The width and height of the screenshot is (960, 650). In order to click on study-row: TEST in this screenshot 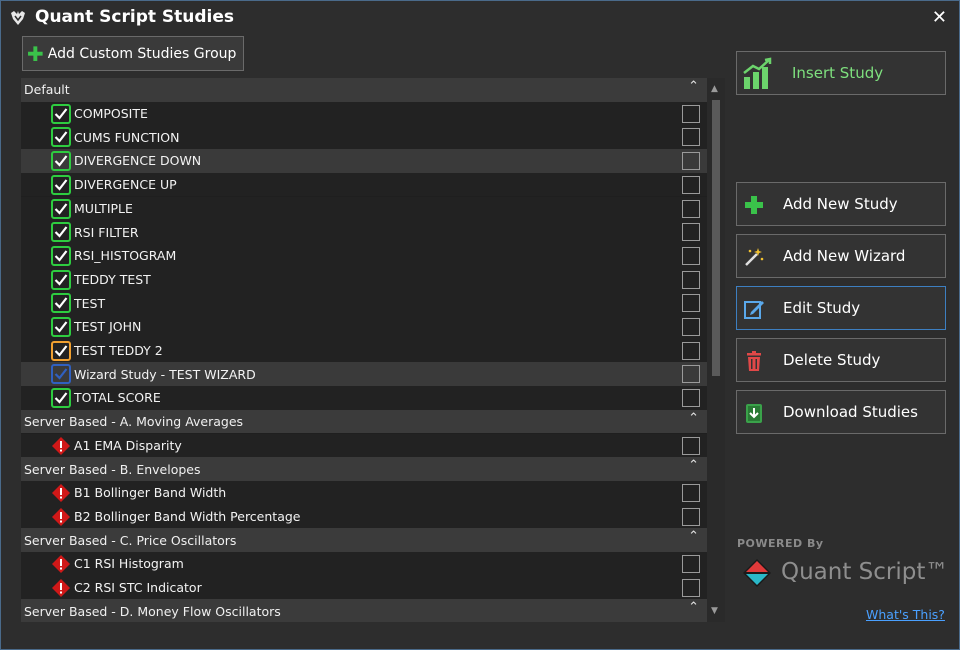, I will do `click(364, 303)`.